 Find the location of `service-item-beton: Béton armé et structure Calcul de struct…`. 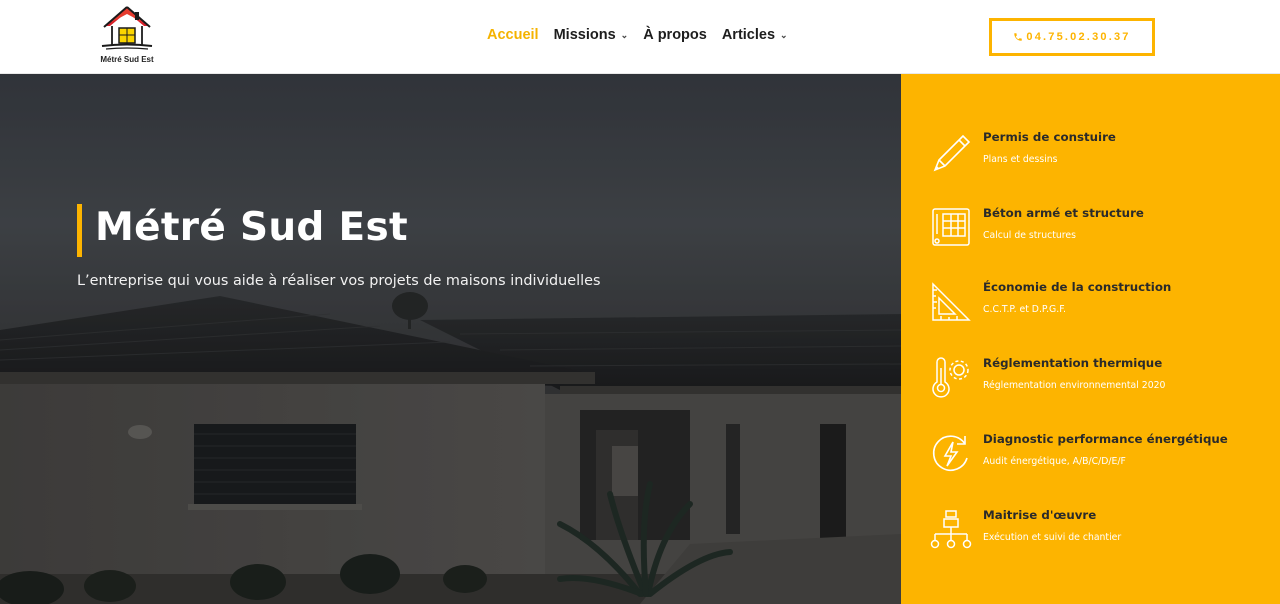

service-item-beton: Béton armé et structure Calcul de struct… is located at coordinates (1090, 236).